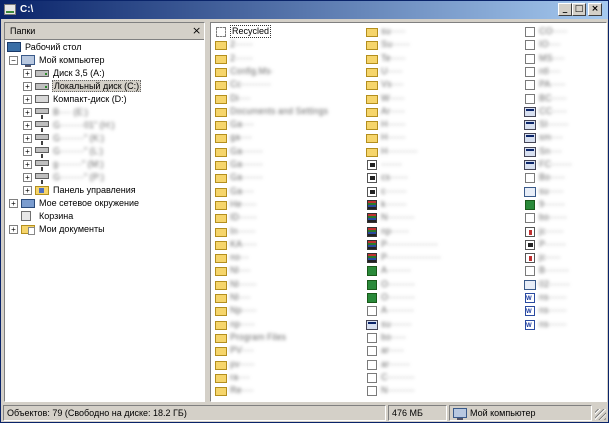  I want to click on file-item: KA·····, so click(285, 244).